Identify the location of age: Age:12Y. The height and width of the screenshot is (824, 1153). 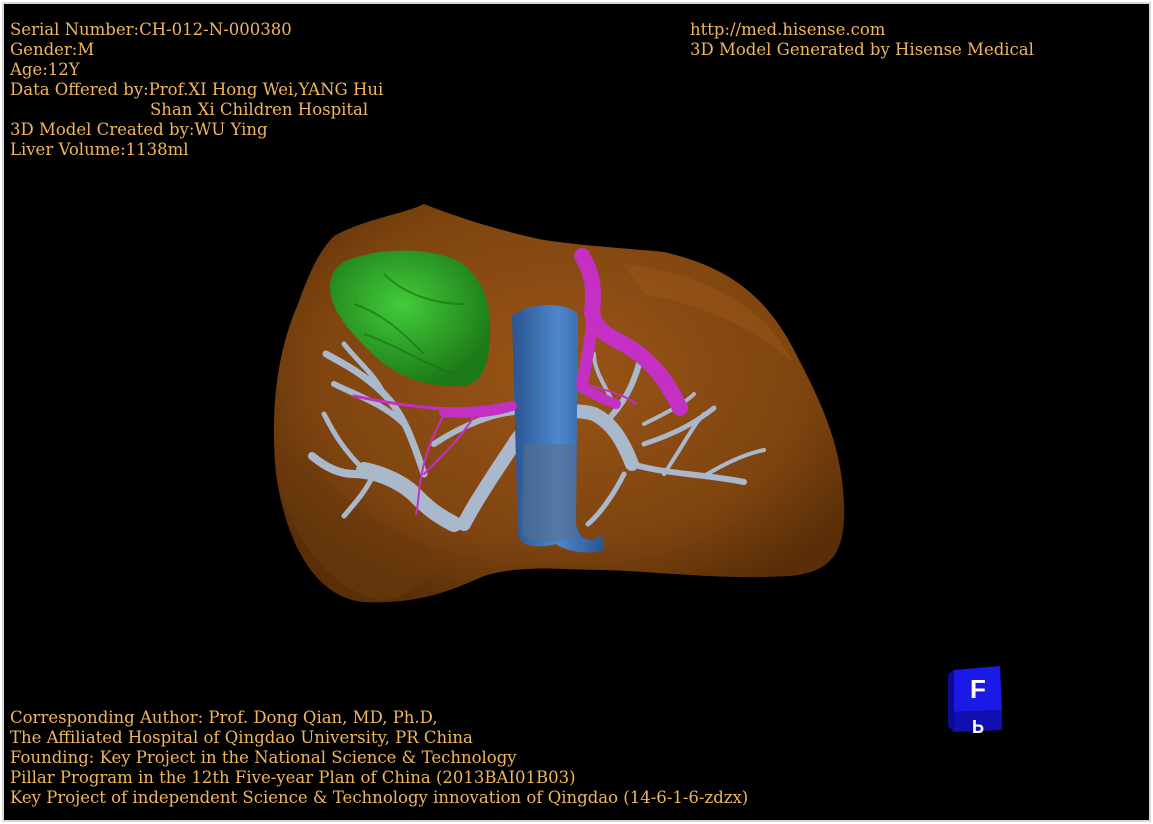
(45, 69).